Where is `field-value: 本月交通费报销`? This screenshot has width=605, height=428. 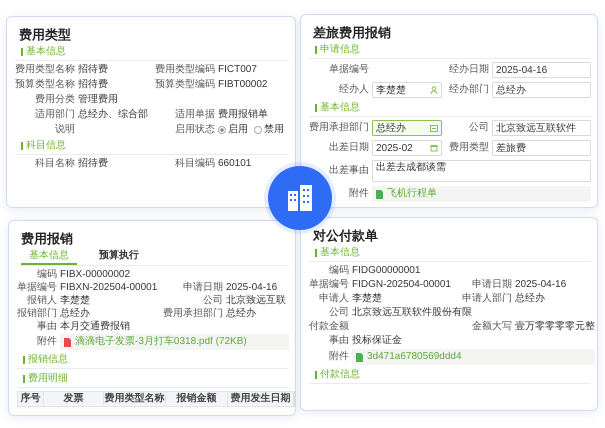 field-value: 本月交通费报销 is located at coordinates (95, 327).